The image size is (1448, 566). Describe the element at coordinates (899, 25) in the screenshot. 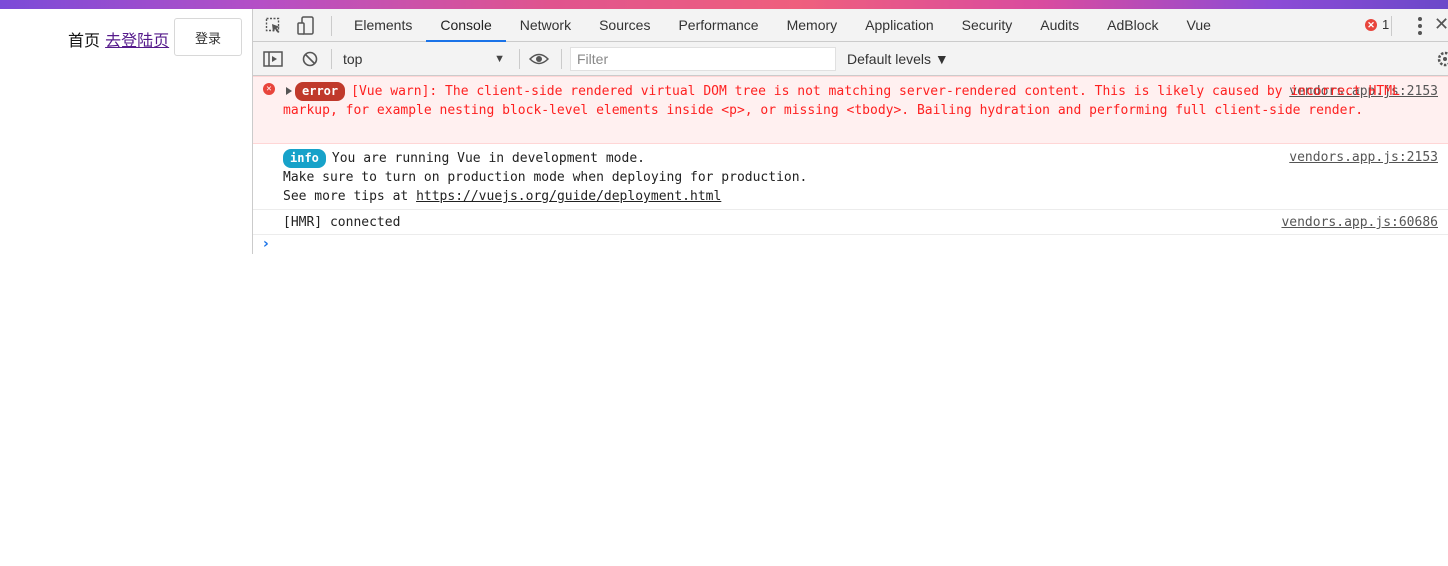

I see `tab-application: Application` at that location.